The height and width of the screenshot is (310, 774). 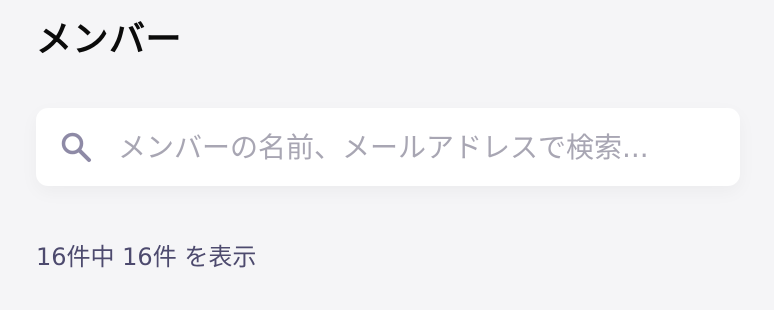 What do you see at coordinates (146, 257) in the screenshot?
I see `result-count: 16件中 16件 を表示` at bounding box center [146, 257].